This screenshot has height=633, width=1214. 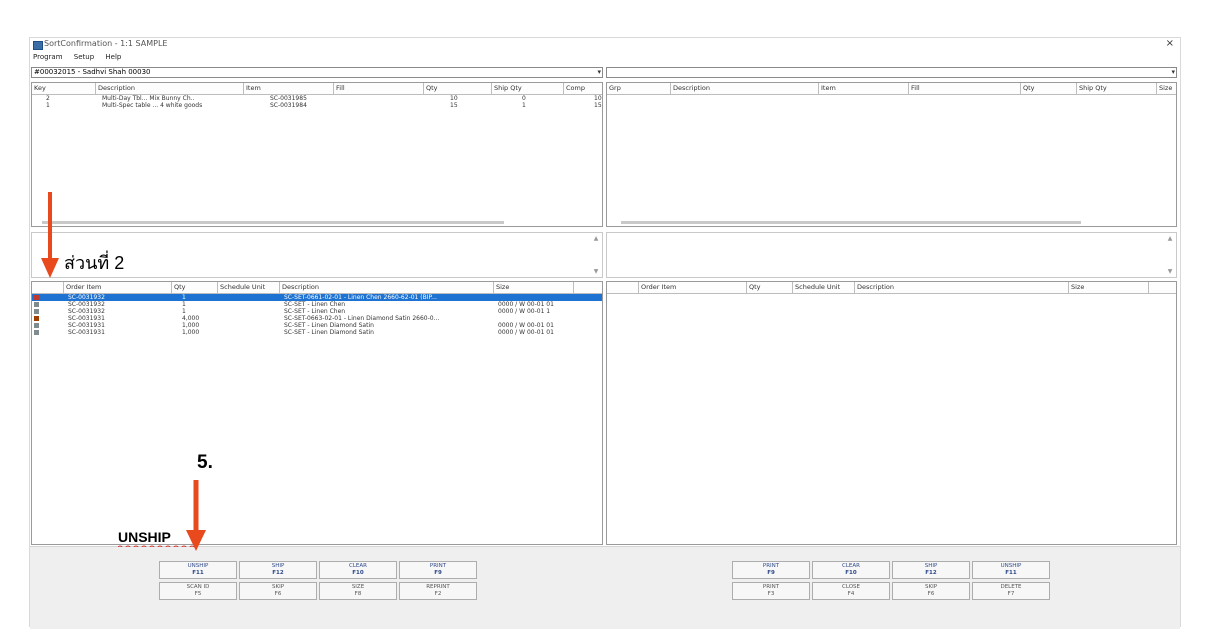 I want to click on button-label: SIZE, so click(x=358, y=587).